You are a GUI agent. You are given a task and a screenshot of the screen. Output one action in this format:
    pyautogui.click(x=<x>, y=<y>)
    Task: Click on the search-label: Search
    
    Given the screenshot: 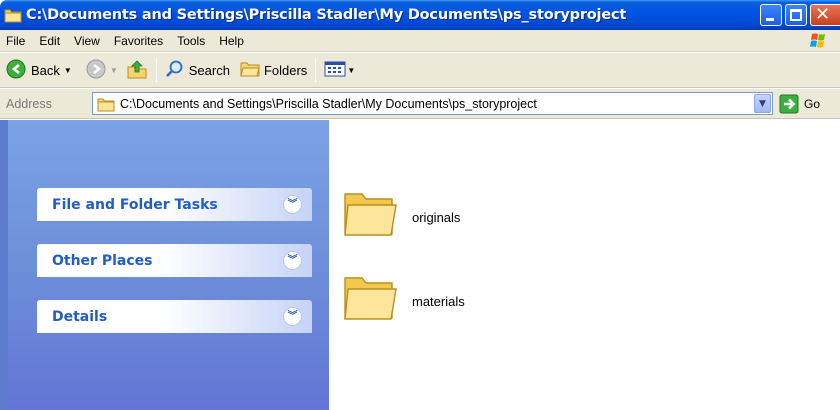 What is the action you would take?
    pyautogui.click(x=209, y=70)
    